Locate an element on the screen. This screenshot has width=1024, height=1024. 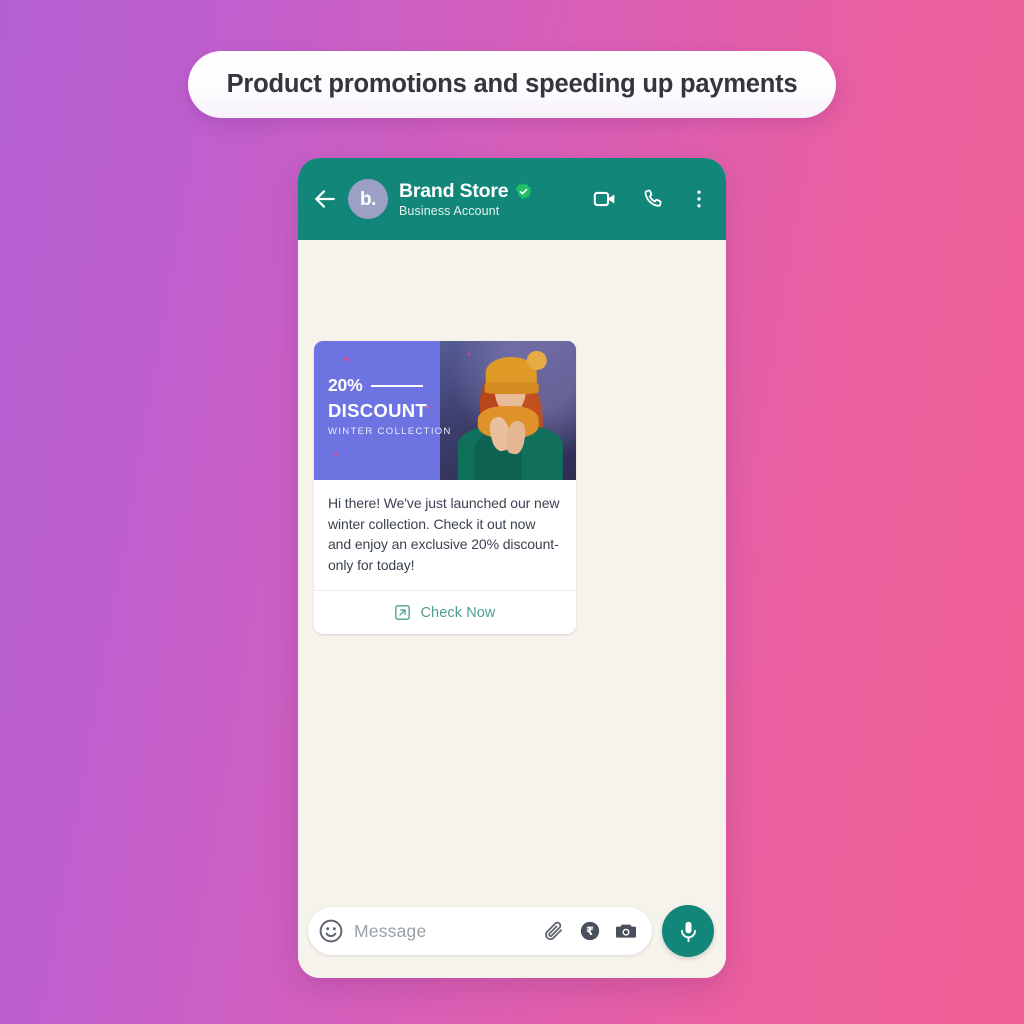
promo-headline: DISCOUNT is located at coordinates (378, 410).